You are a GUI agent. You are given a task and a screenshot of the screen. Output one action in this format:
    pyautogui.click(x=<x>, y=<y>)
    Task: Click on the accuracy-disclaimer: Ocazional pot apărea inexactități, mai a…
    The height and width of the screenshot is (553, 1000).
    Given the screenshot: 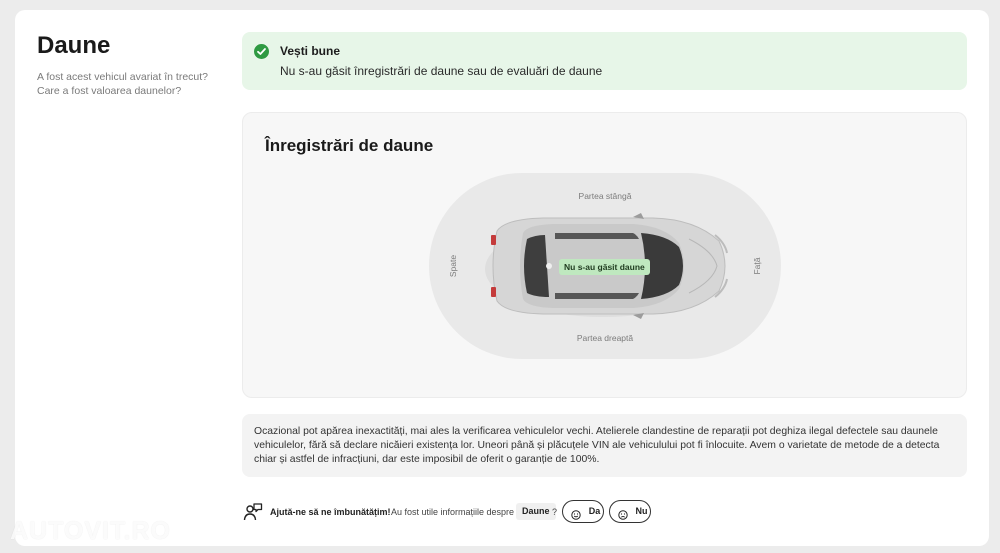 What is the action you would take?
    pyautogui.click(x=604, y=445)
    